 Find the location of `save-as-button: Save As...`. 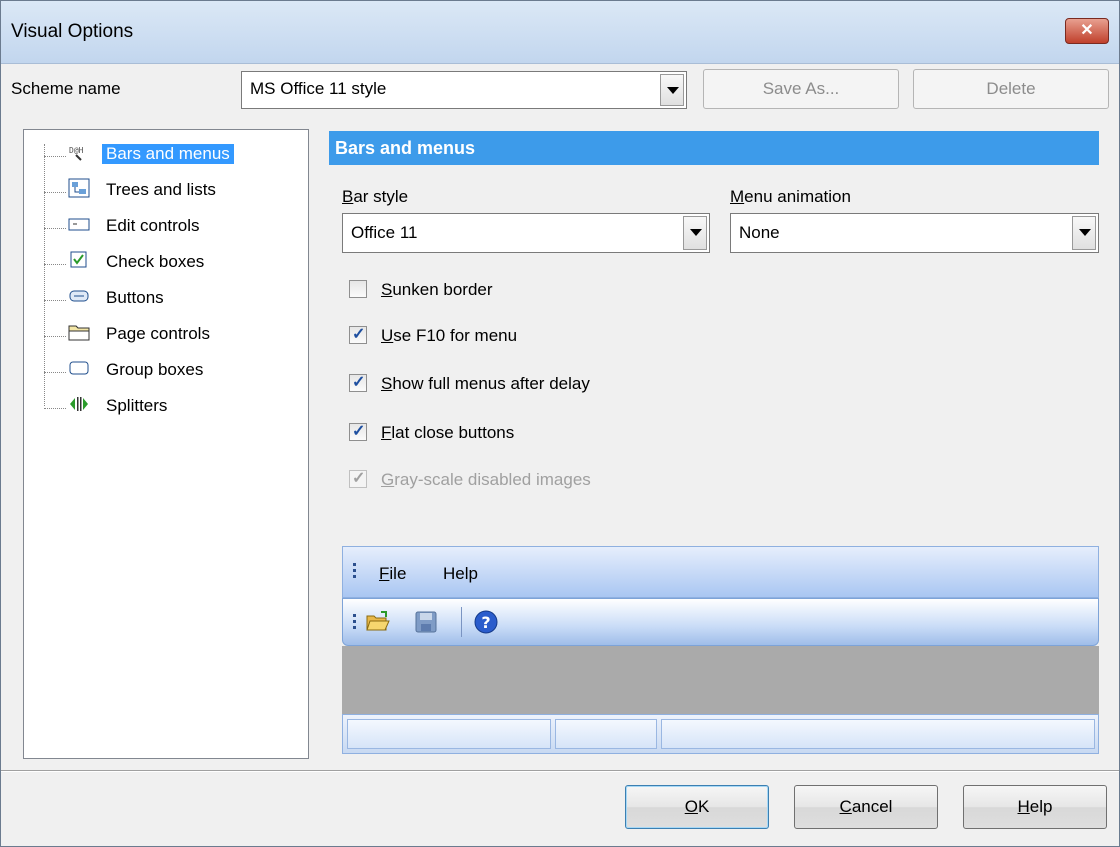

save-as-button: Save As... is located at coordinates (801, 89).